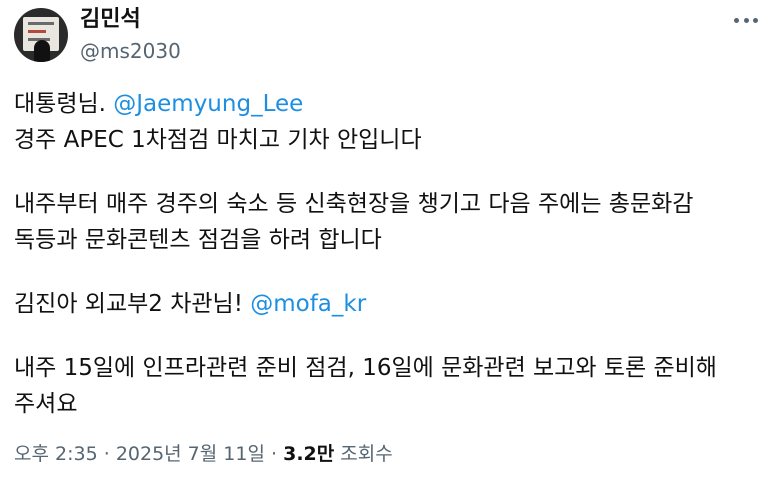  Describe the element at coordinates (110, 20) in the screenshot. I see `author-display-name: 김민석` at that location.